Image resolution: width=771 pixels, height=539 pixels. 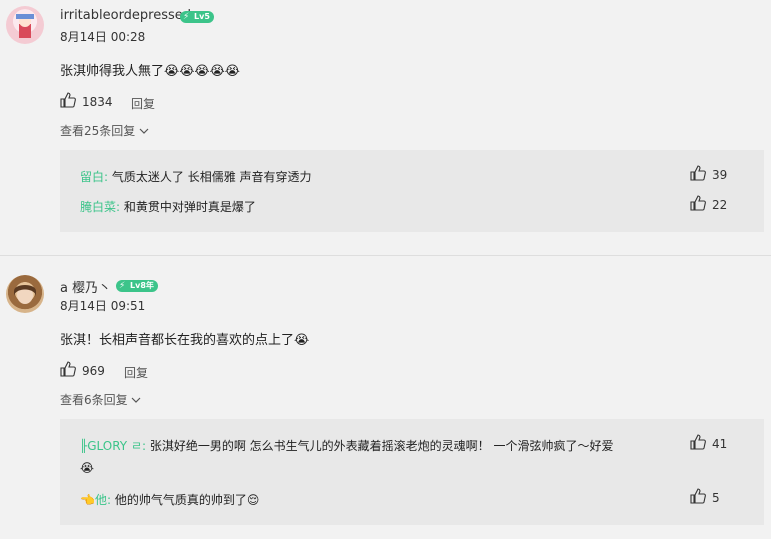 What do you see at coordinates (125, 15) in the screenshot?
I see `username: irritableordepressed` at bounding box center [125, 15].